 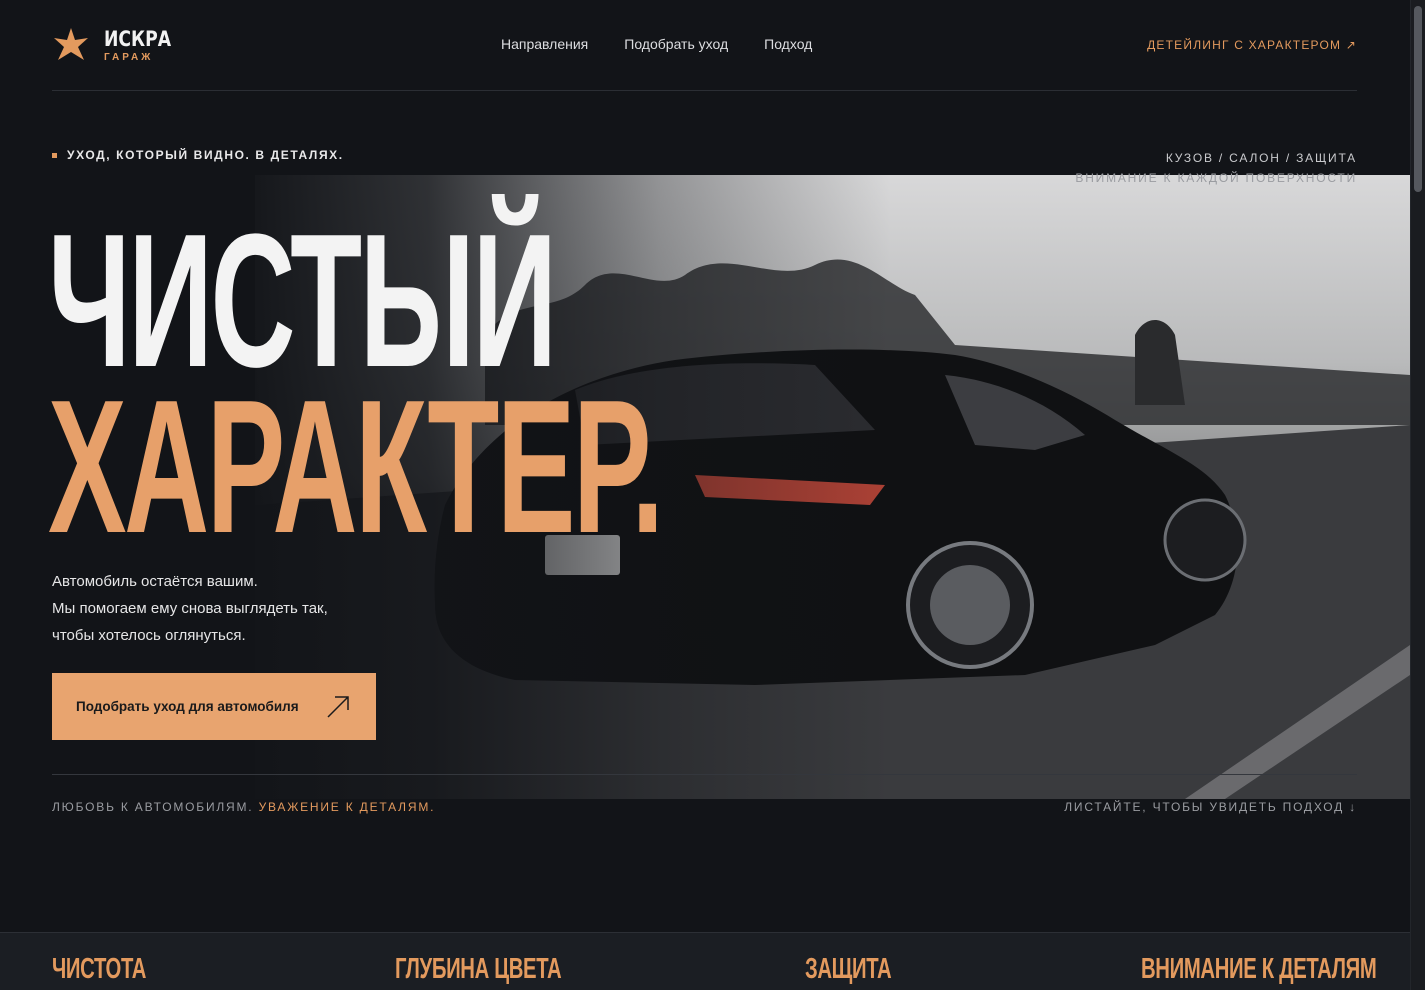 What do you see at coordinates (347, 807) in the screenshot?
I see `hero-slogan-accent: УВАЖЕНИЕ К ДЕТАЛЯМ.` at bounding box center [347, 807].